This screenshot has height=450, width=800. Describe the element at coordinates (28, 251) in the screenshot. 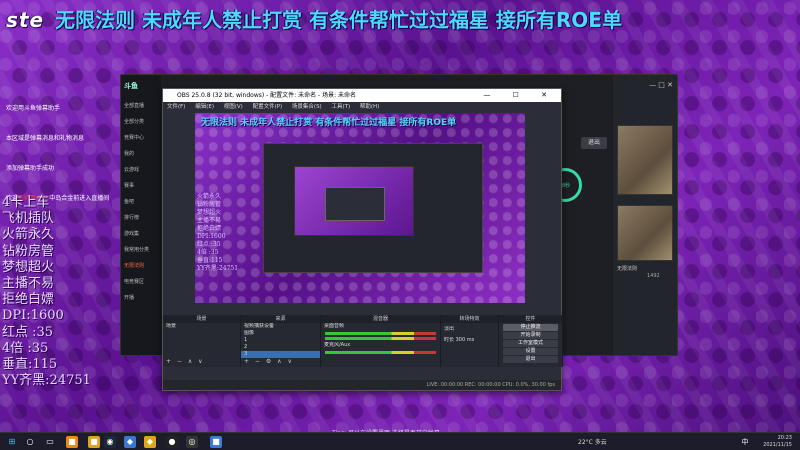

I see `stat-line: 钻粉房管` at that location.